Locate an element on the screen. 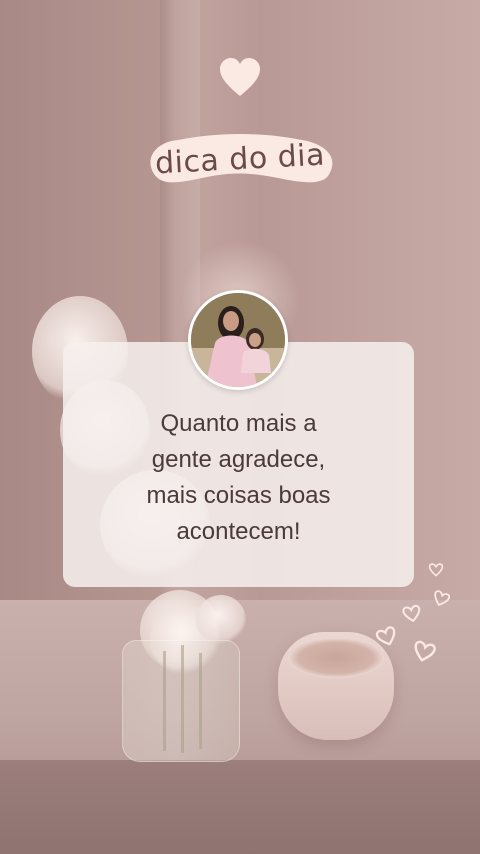 This screenshot has width=480, height=854. quote-line: acontecem! is located at coordinates (238, 531).